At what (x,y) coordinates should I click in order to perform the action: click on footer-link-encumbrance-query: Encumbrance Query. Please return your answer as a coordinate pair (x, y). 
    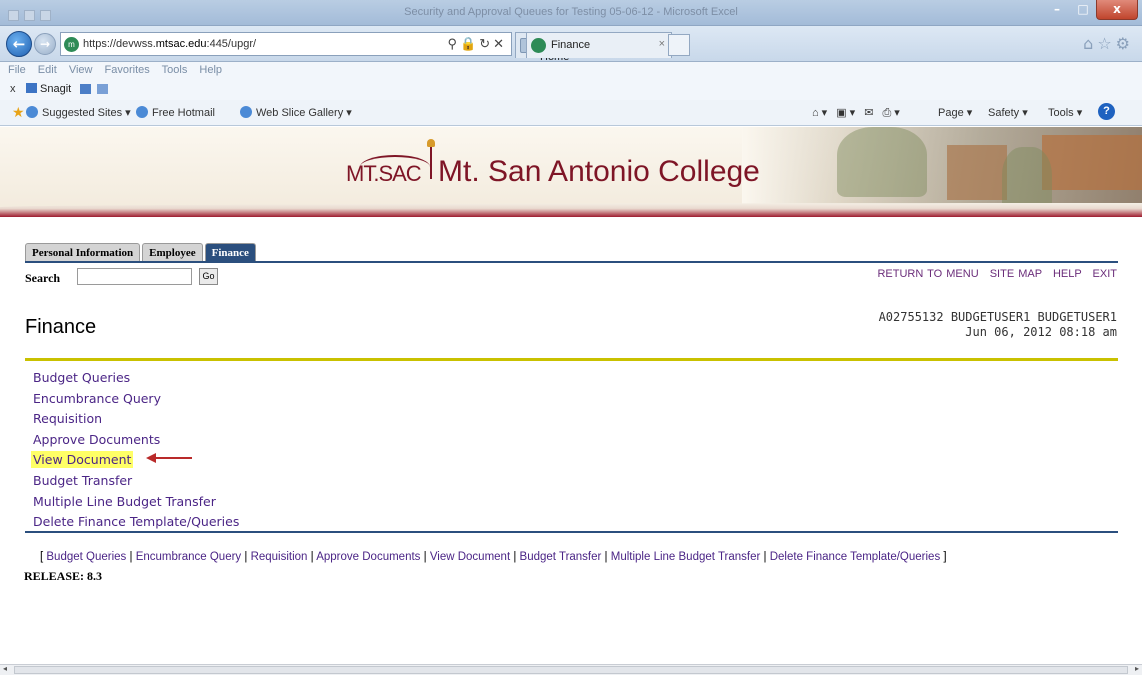
    Looking at the image, I should click on (188, 557).